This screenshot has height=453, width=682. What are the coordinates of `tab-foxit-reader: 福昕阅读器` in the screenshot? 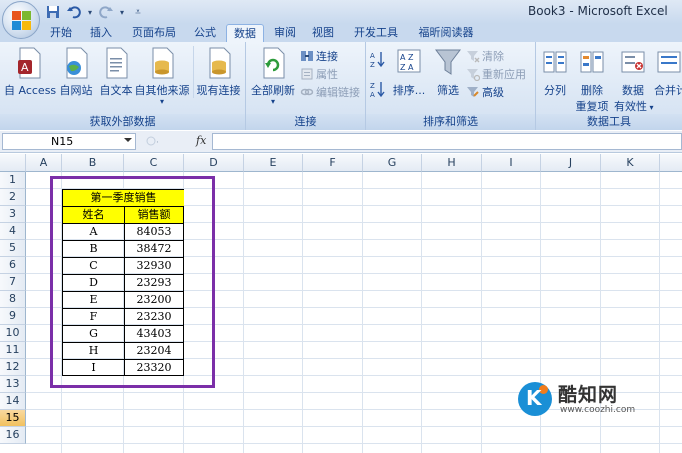 It's located at (446, 33).